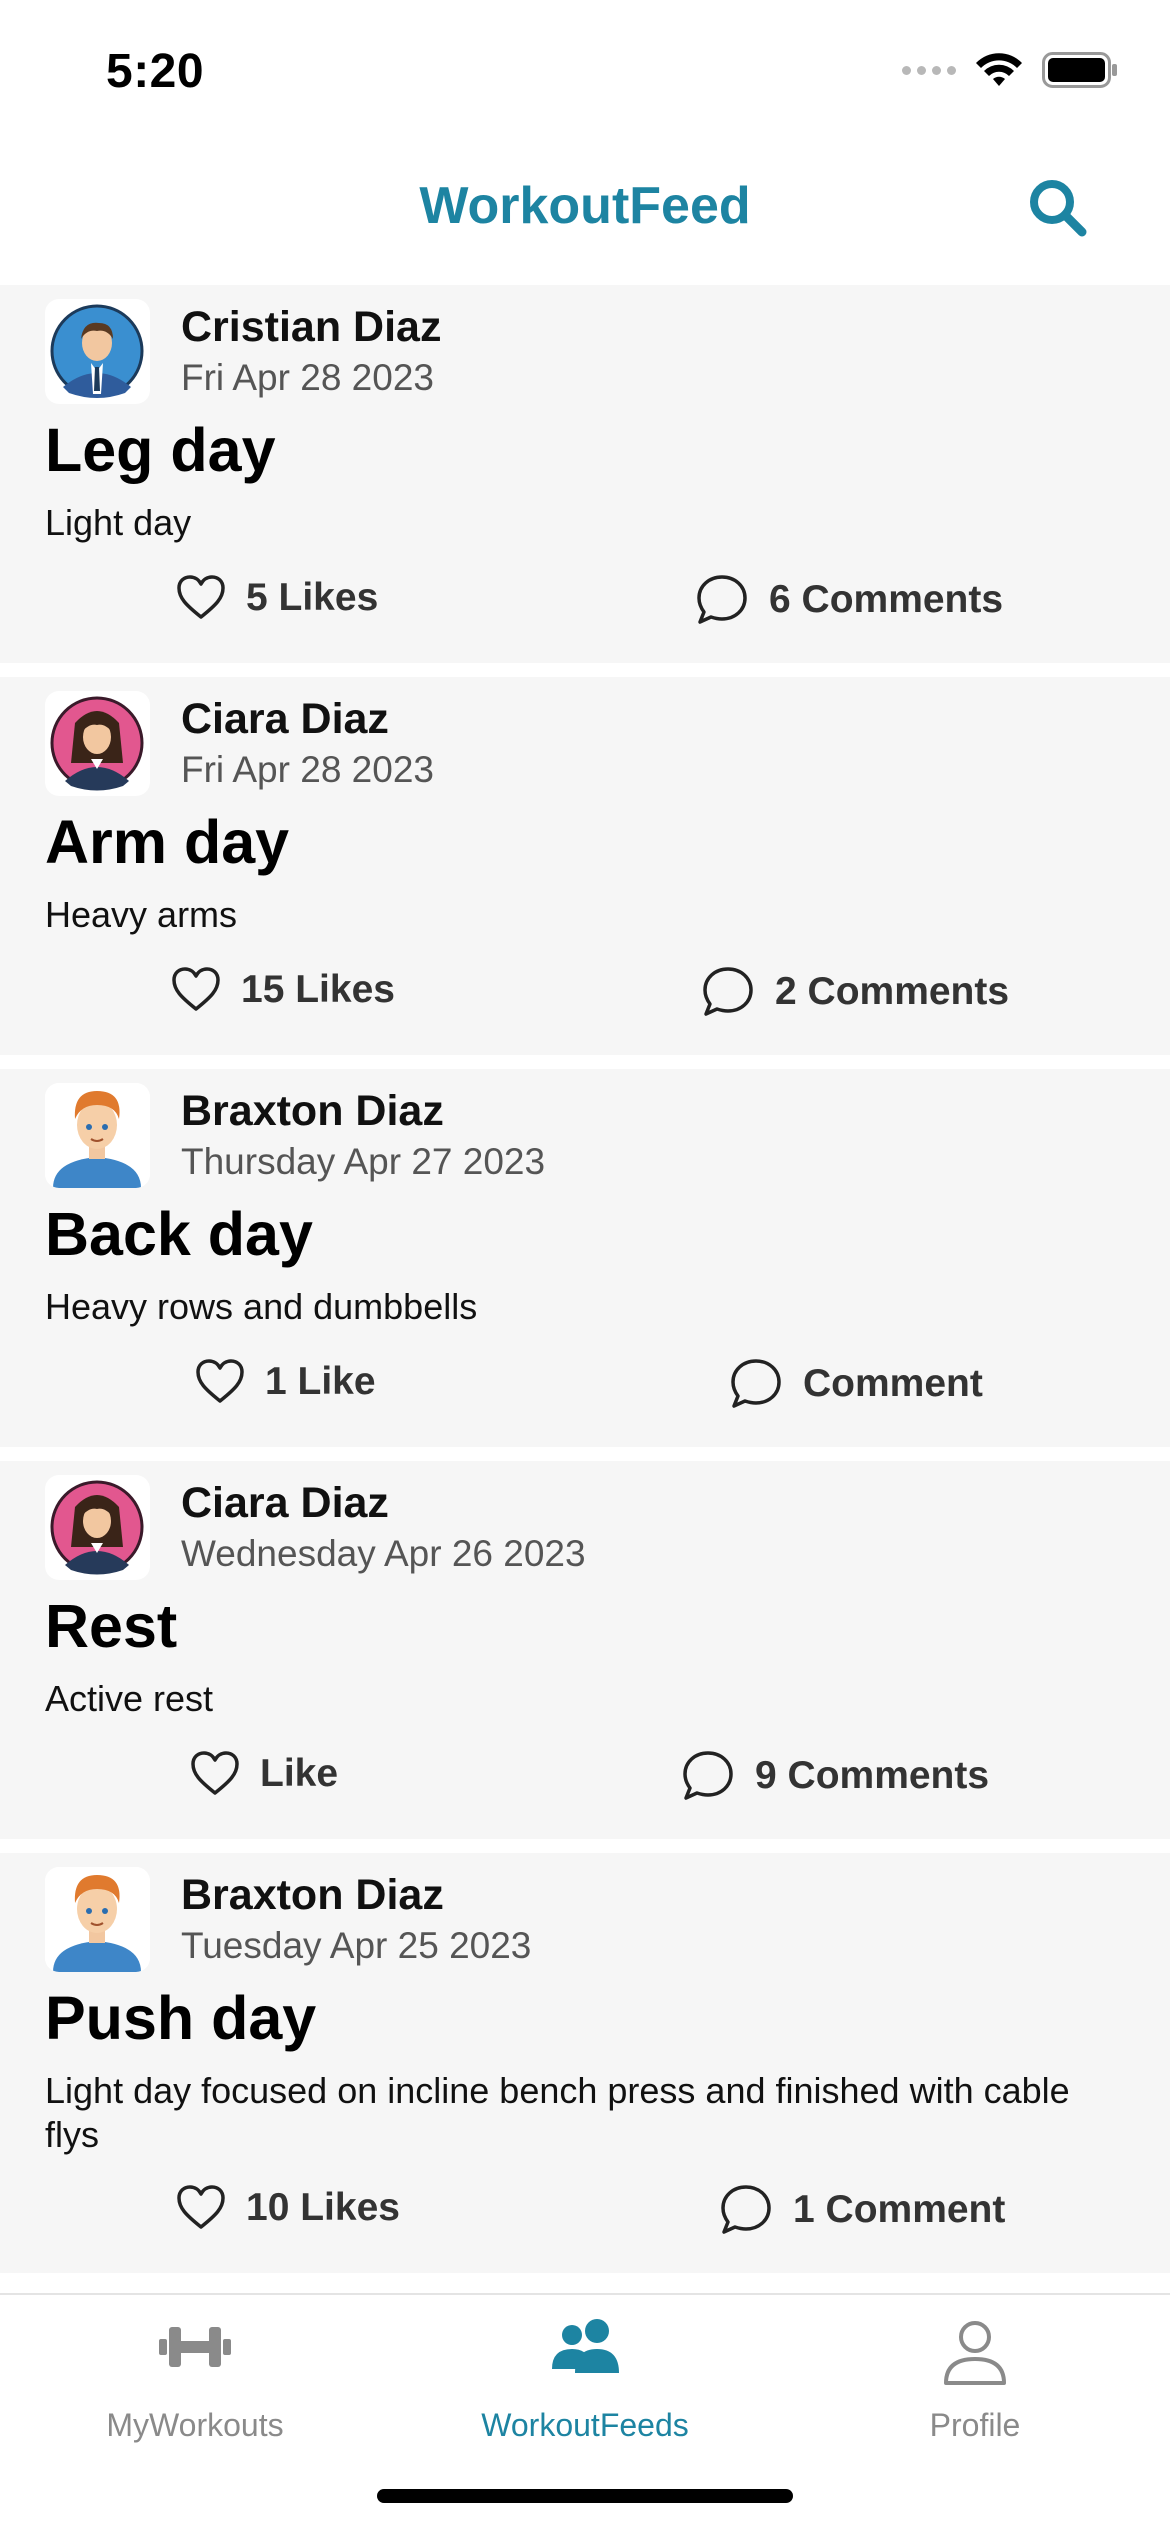 This screenshot has height=2532, width=1170. Describe the element at coordinates (1079, 70) in the screenshot. I see `battery-icon` at that location.